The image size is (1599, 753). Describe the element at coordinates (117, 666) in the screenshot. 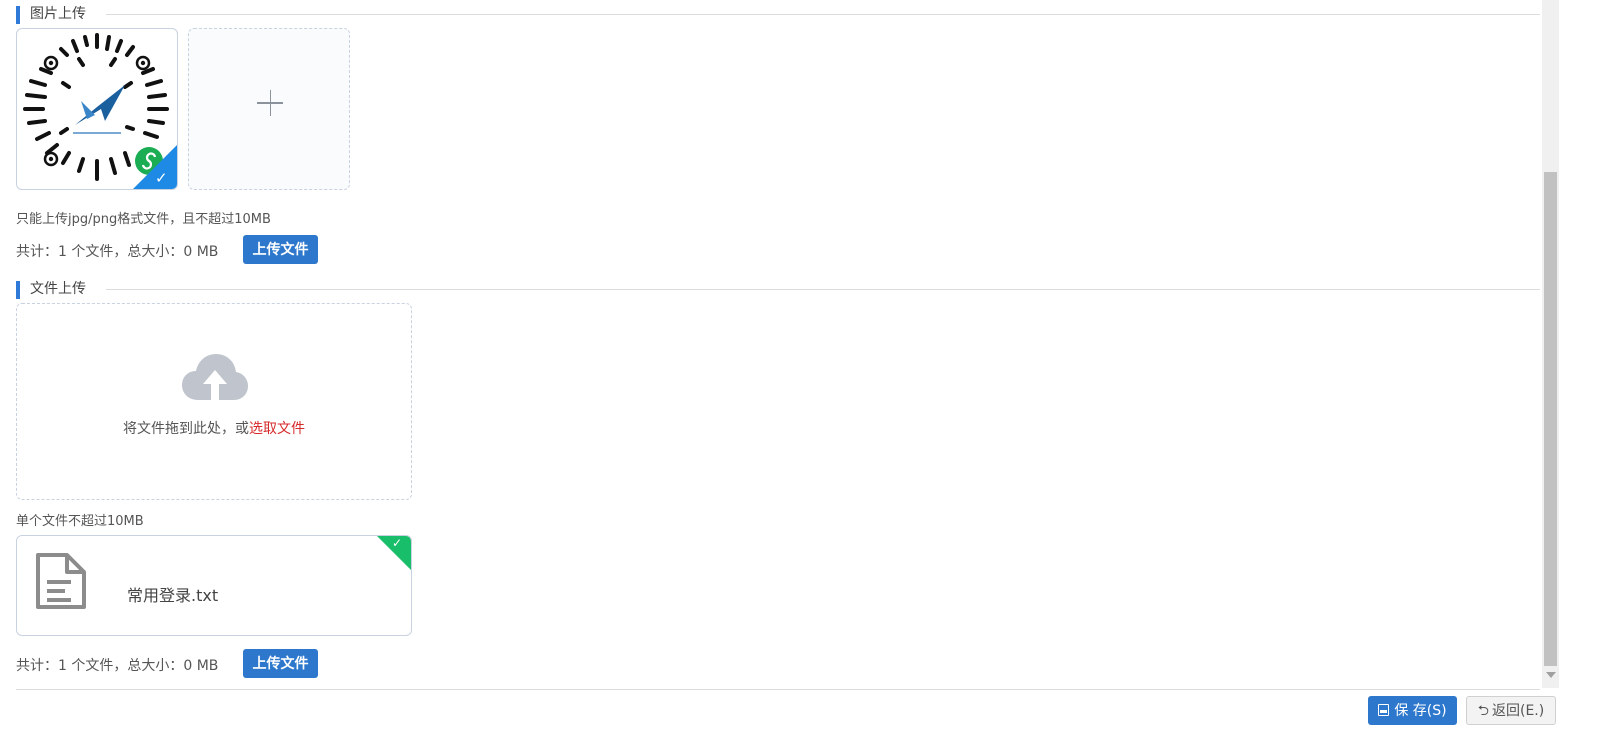

I see `file-total-summary: 共计：1 个文件，总大小：0 MB` at that location.